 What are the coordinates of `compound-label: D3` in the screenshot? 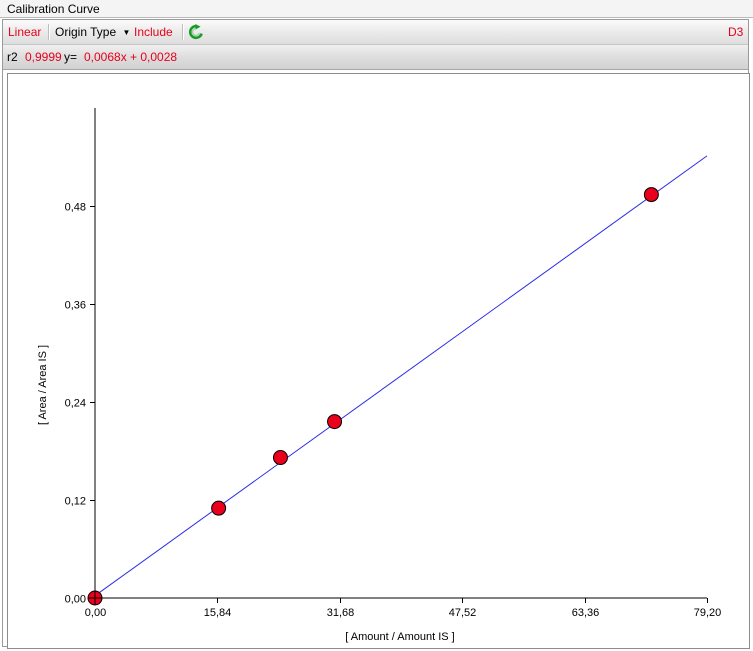 It's located at (736, 32).